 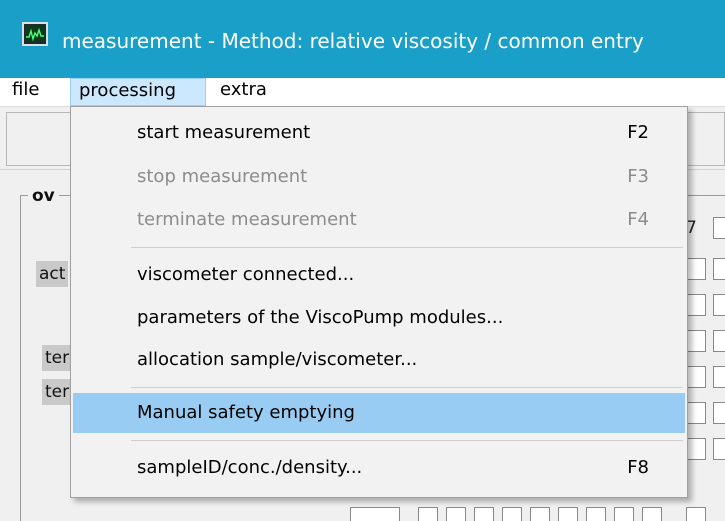 I want to click on actual-label: act, so click(x=52, y=274).